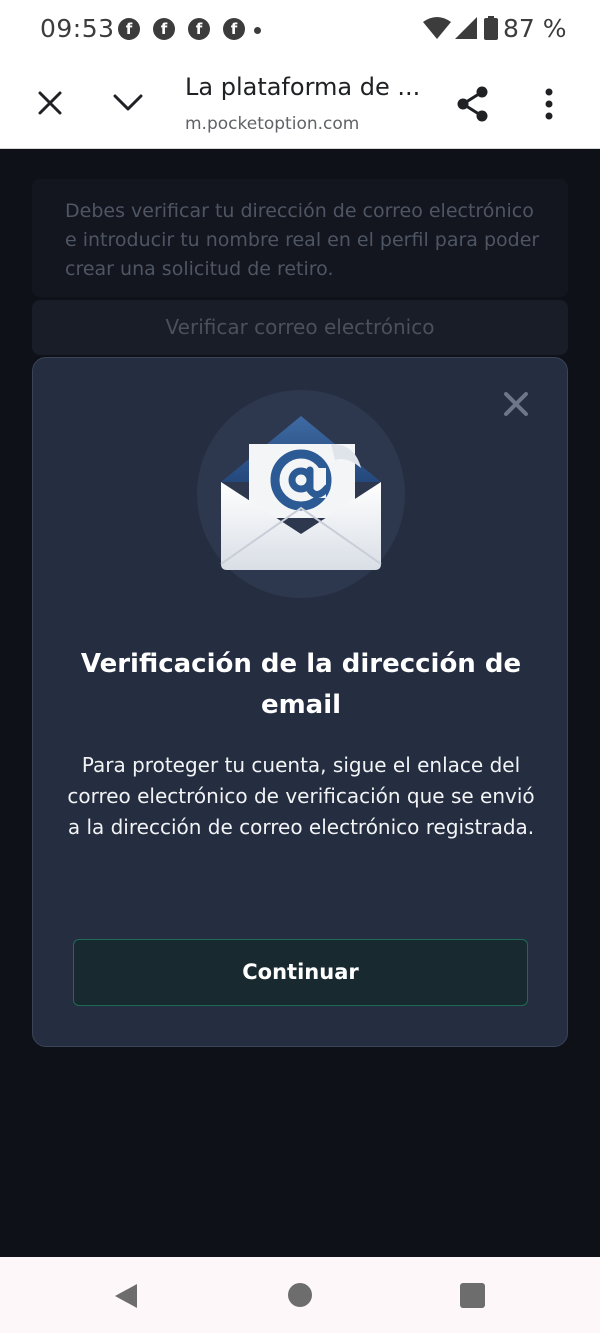 The height and width of the screenshot is (1333, 600). Describe the element at coordinates (257, 30) in the screenshot. I see `more-notifications-dot-icon` at that location.